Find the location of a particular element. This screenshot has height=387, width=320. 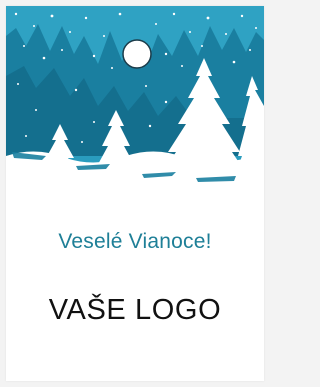

greeting-text: Veselé Vianoce! is located at coordinates (135, 241).